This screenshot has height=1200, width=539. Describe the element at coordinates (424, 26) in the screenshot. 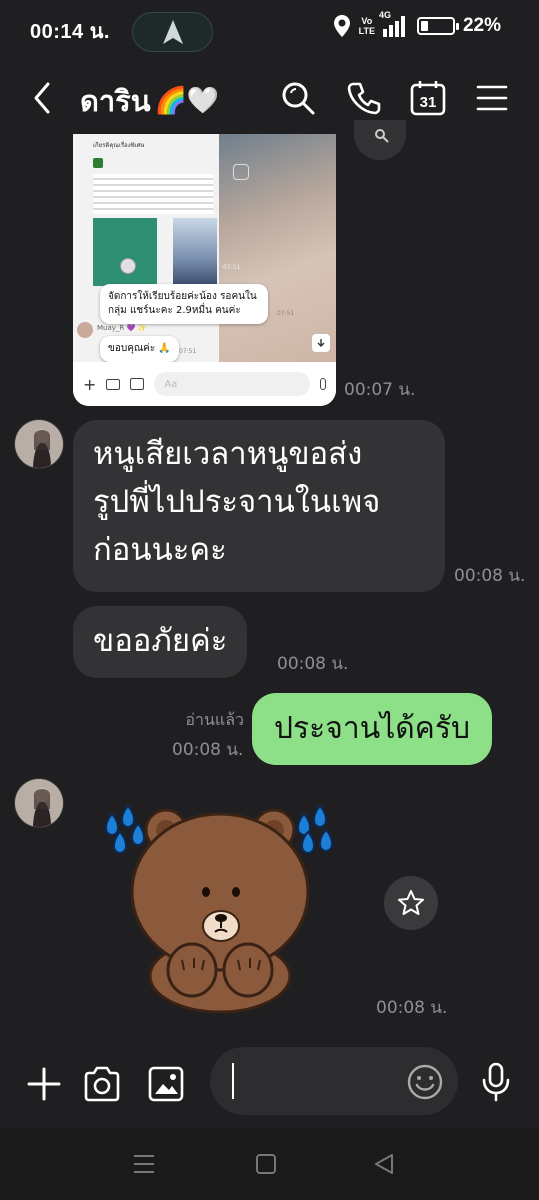

I see `battery-level` at that location.